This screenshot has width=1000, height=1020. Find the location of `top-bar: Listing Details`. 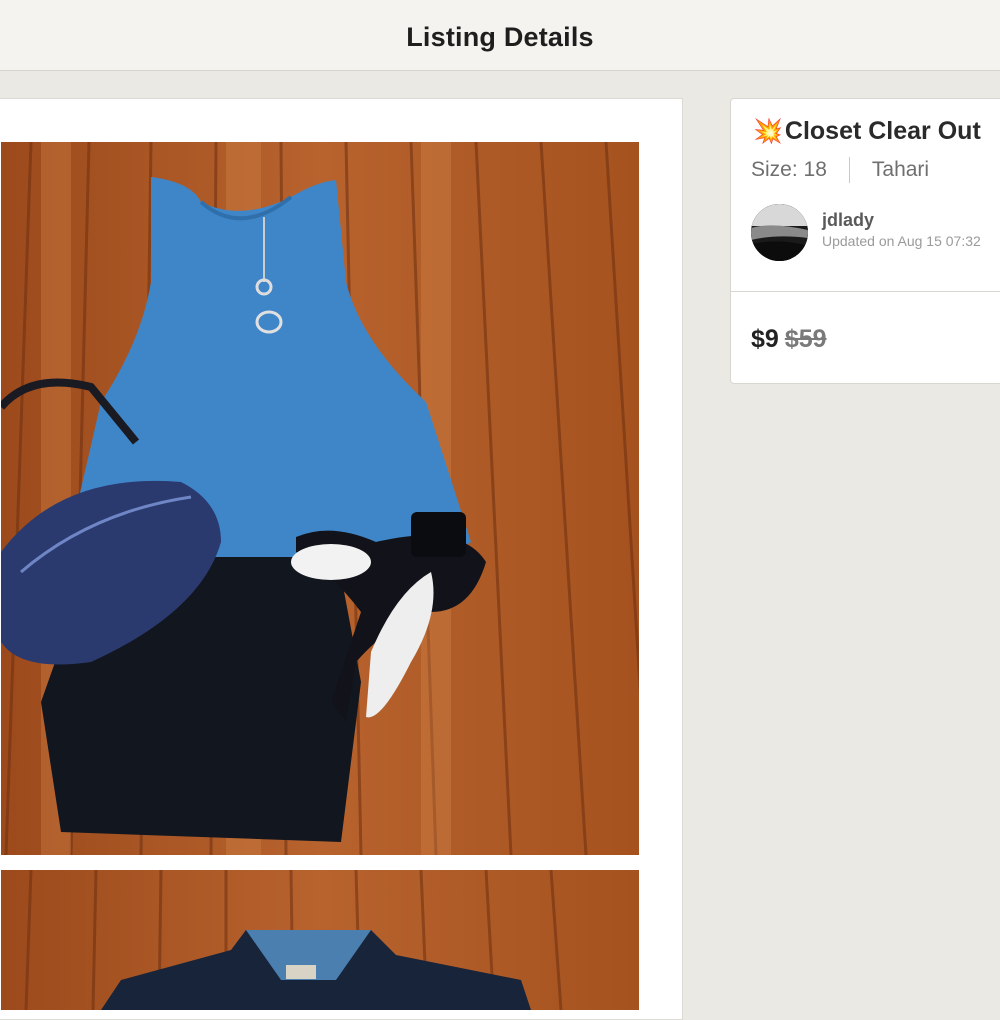

top-bar: Listing Details is located at coordinates (500, 35).